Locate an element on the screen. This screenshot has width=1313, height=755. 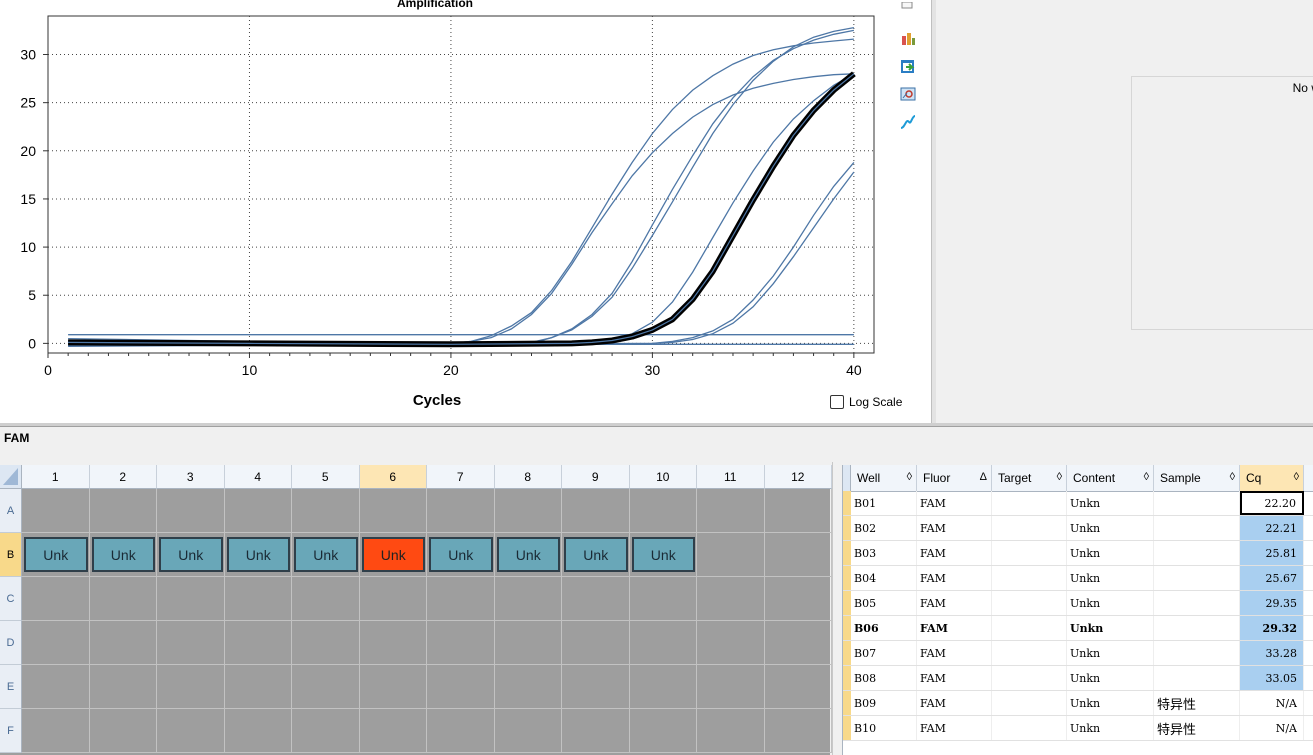
horizontal-splitter is located at coordinates (656, 425).